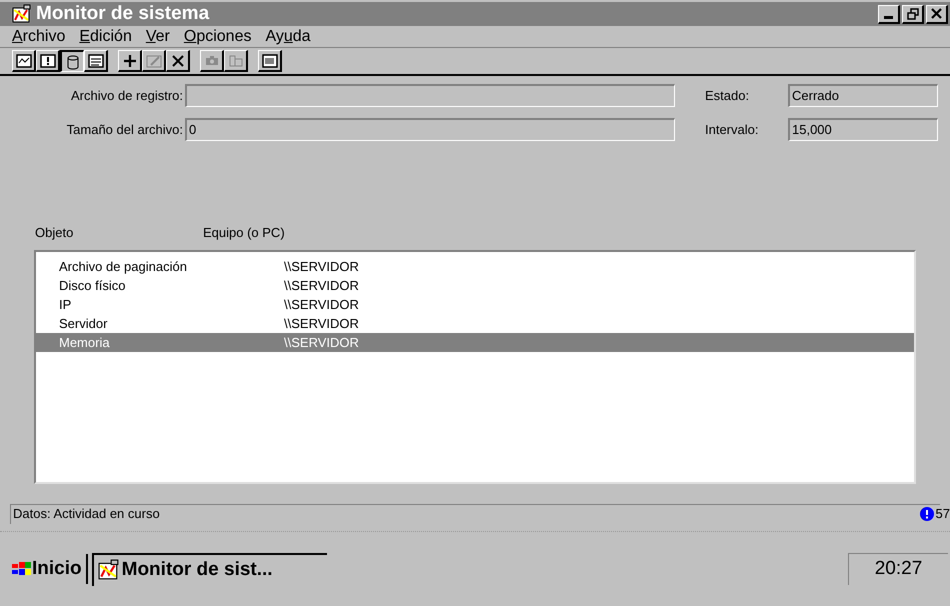 This screenshot has width=950, height=606. What do you see at coordinates (430, 129) in the screenshot?
I see `file-size-field: 0` at bounding box center [430, 129].